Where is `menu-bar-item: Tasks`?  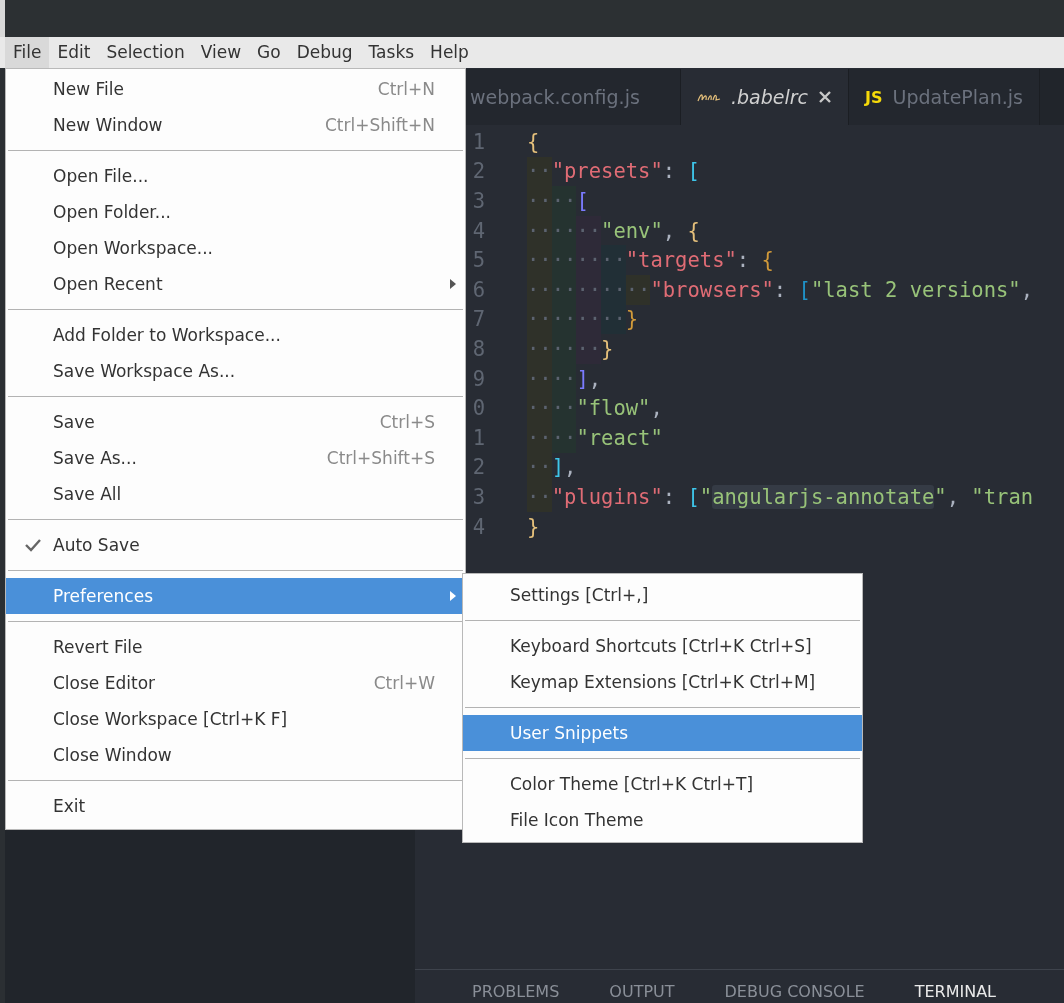
menu-bar-item: Tasks is located at coordinates (391, 52).